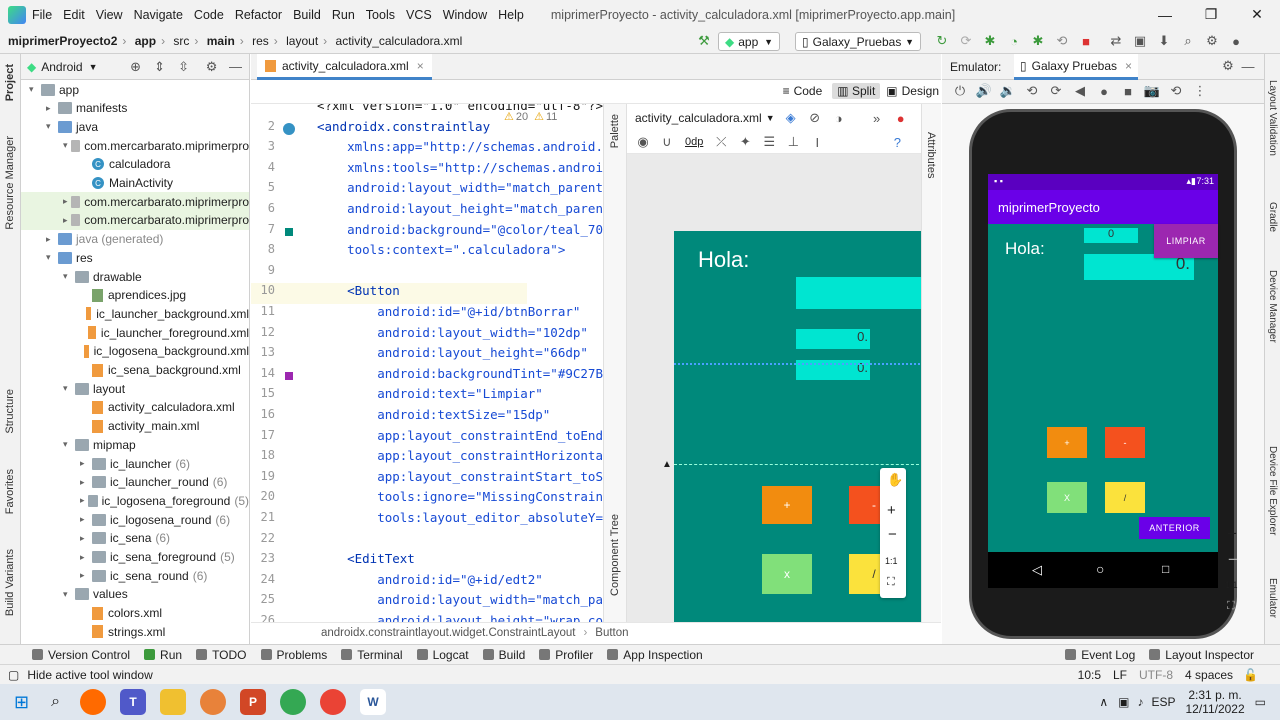 The height and width of the screenshot is (720, 1280). I want to click on tree-item: ▾ com.mercarbarato.miprimerpro, so click(135, 145).